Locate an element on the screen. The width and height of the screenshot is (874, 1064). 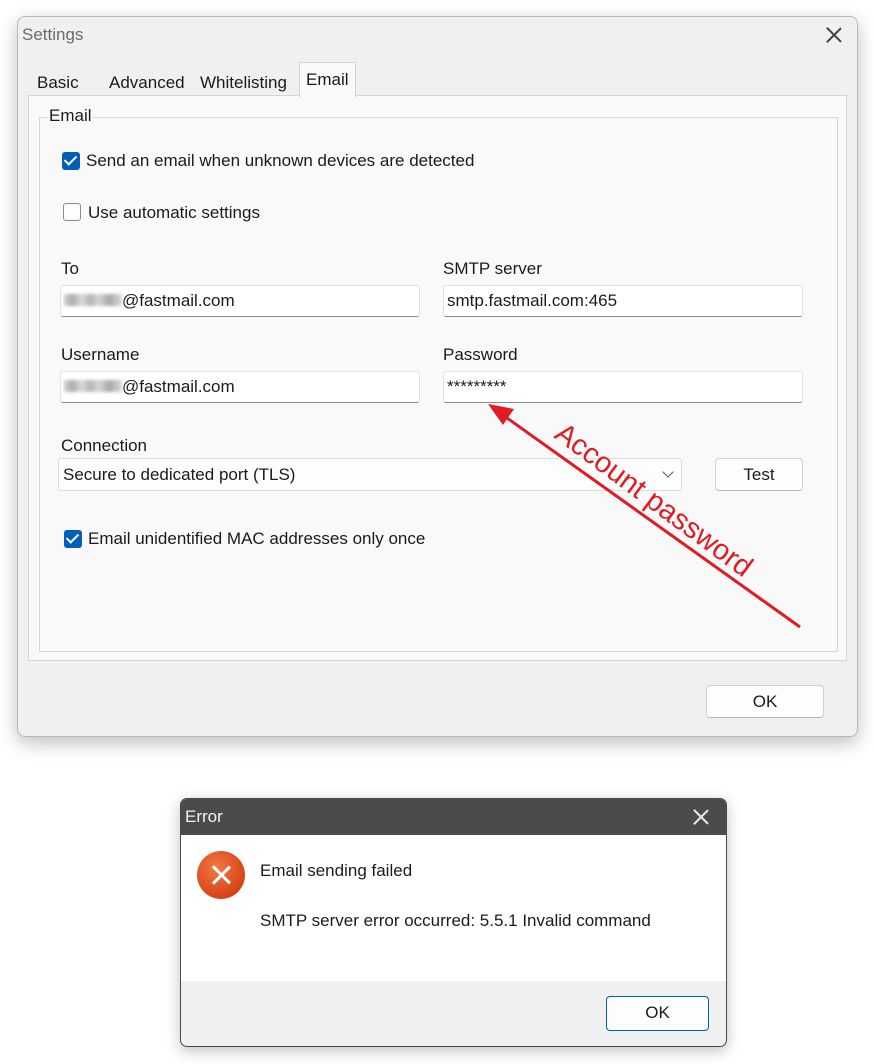
connection-selected-value: Secure to dedicated port (TLS) is located at coordinates (179, 474).